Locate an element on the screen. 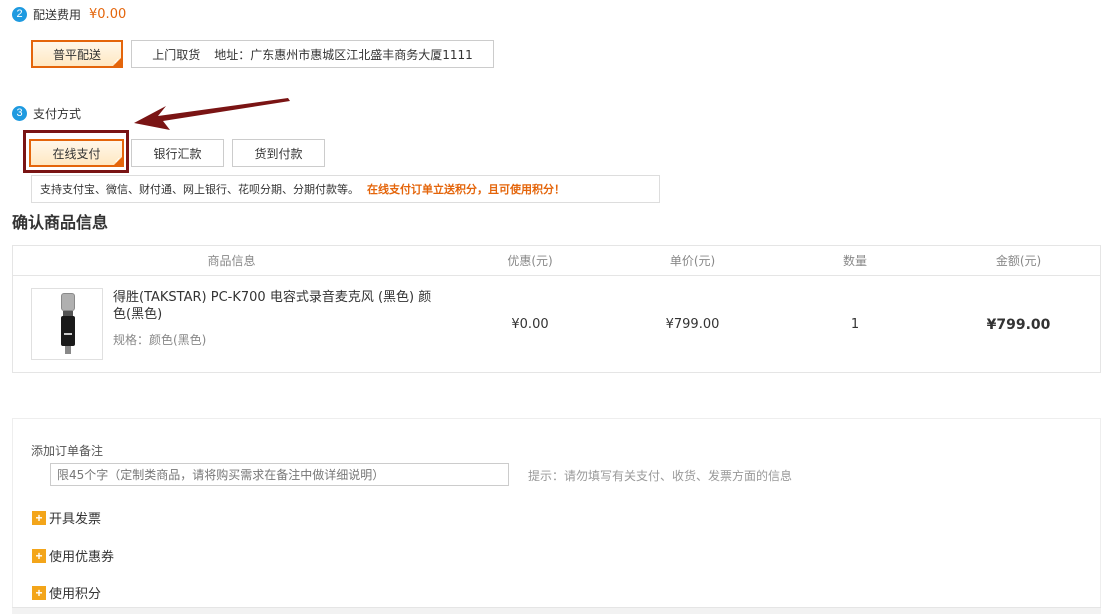  expander-label: 使用积分 is located at coordinates (75, 594).